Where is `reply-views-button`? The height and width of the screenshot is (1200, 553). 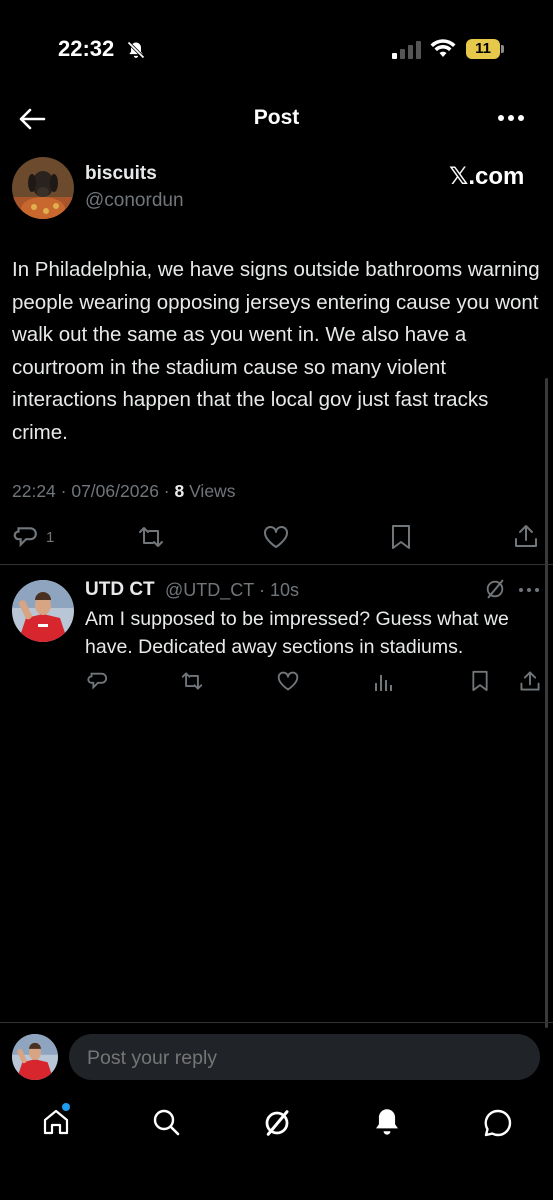 reply-views-button is located at coordinates (384, 682).